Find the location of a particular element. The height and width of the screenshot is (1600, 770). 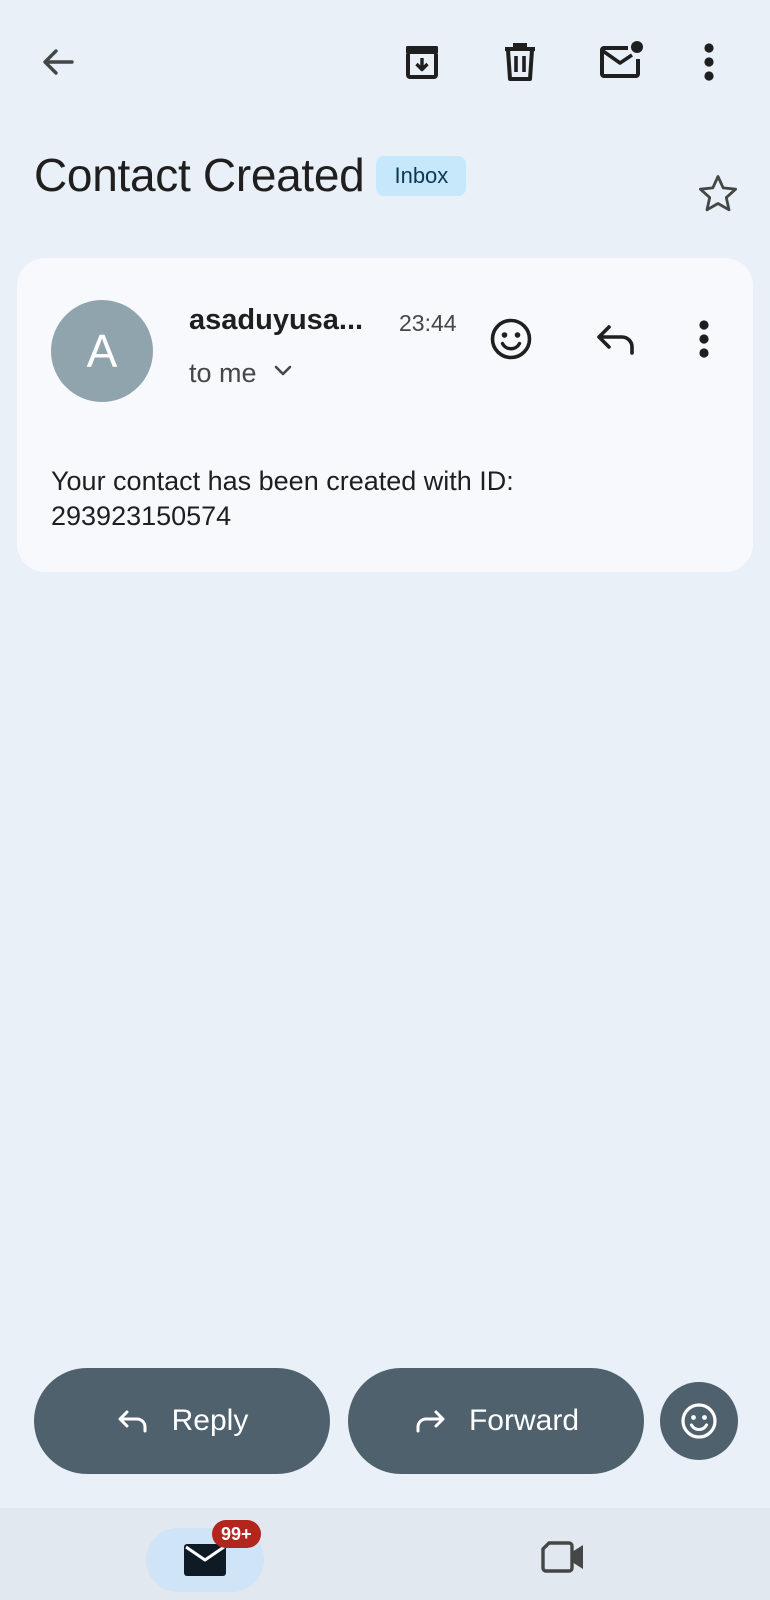

email-subject: Contact Created is located at coordinates (199, 175).